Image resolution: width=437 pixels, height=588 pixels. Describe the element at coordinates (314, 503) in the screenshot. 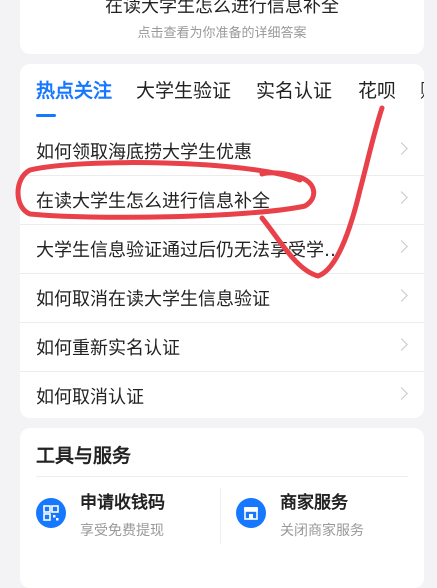

I see `tool-name: 商家服务` at that location.